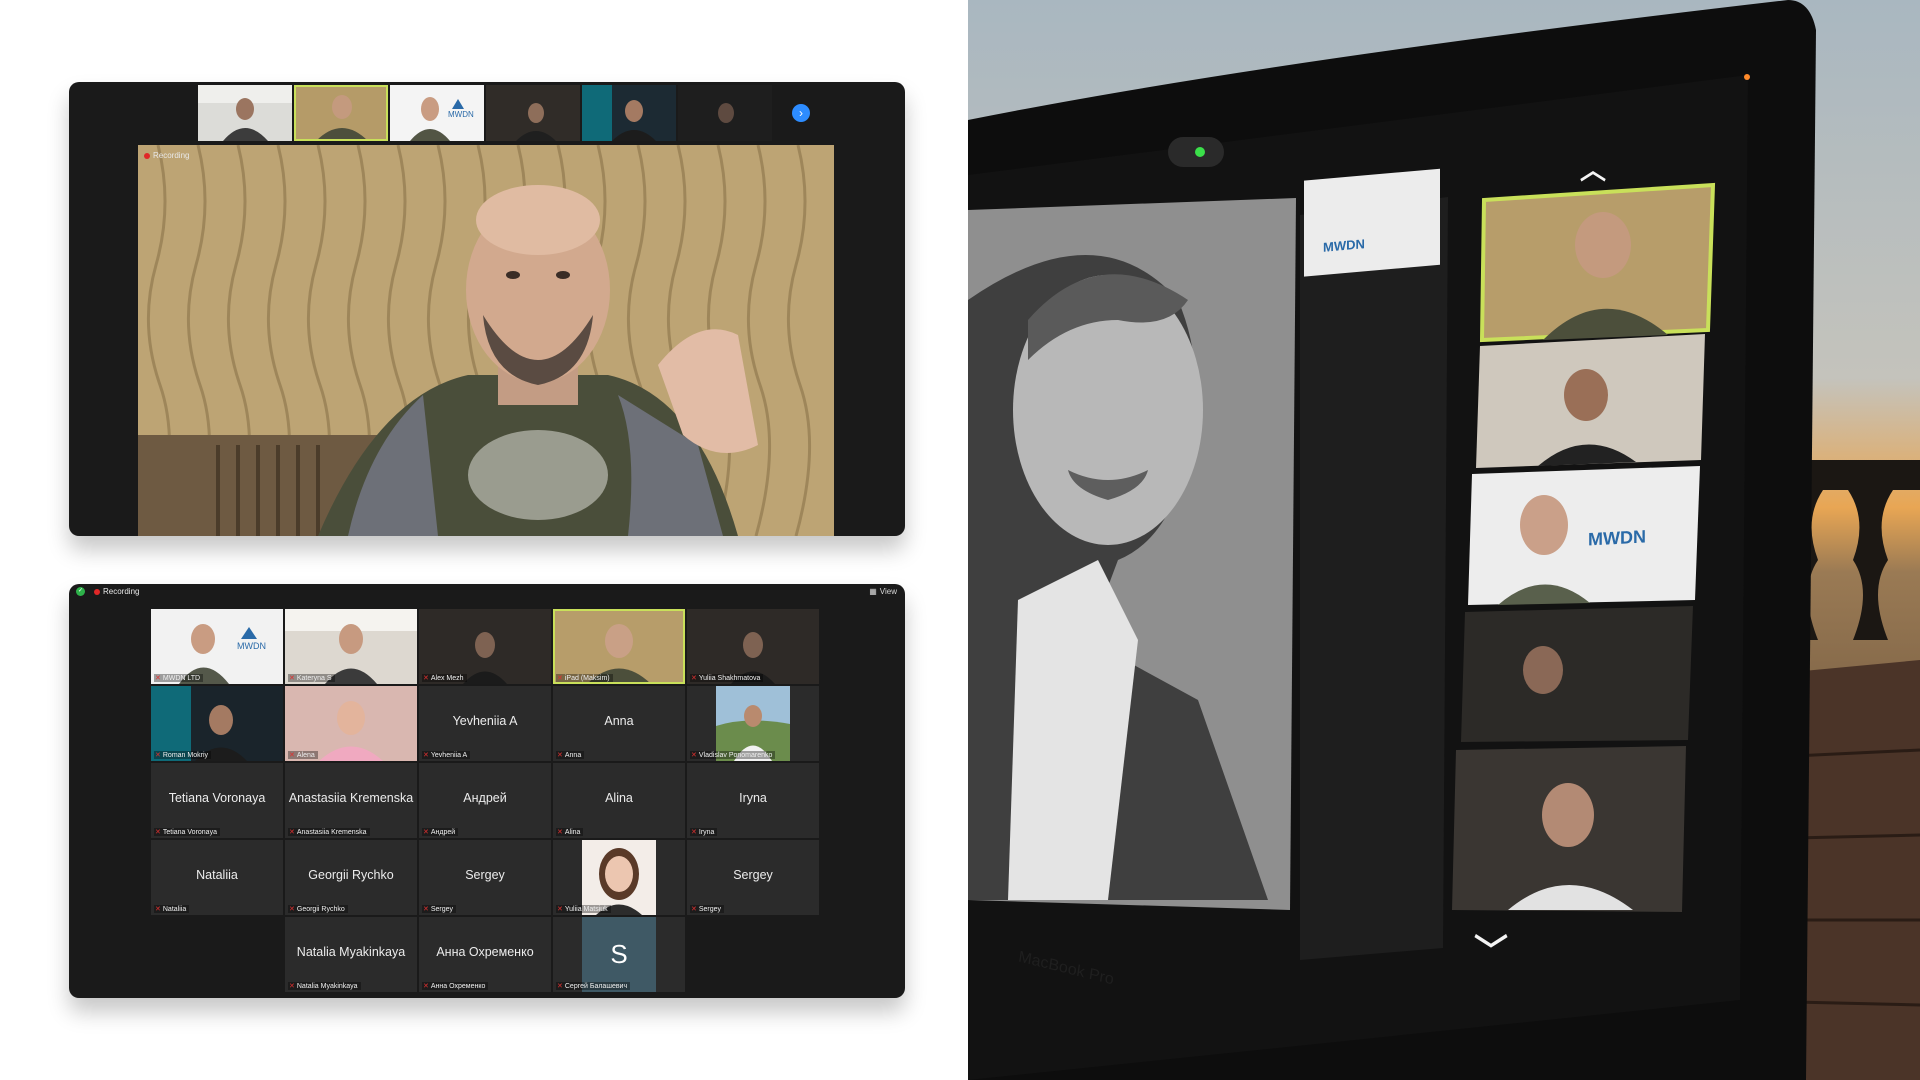  I want to click on participant-name-text: Alex Mezh, so click(447, 678).